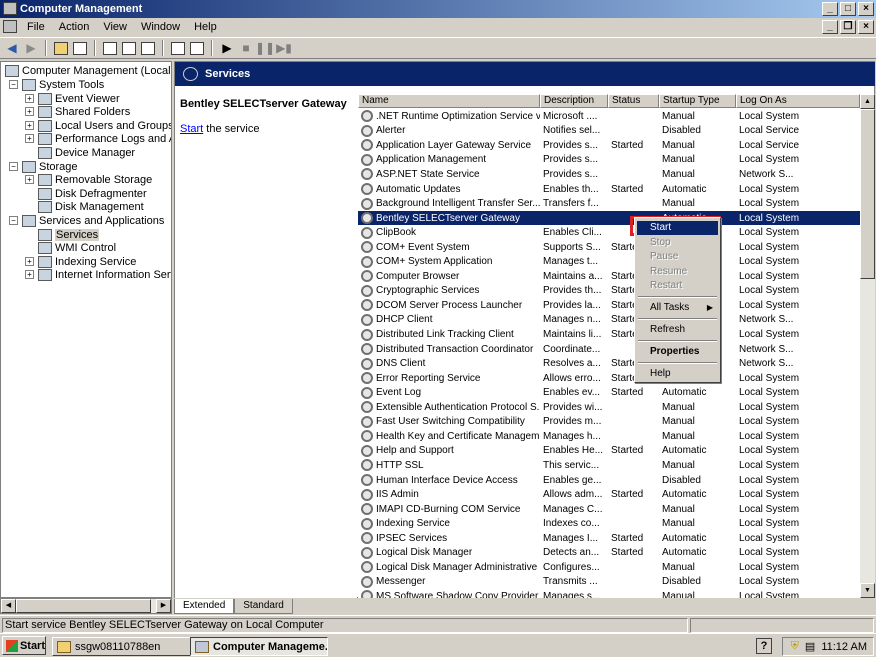  What do you see at coordinates (848, 9) in the screenshot?
I see `maximize-button: □` at bounding box center [848, 9].